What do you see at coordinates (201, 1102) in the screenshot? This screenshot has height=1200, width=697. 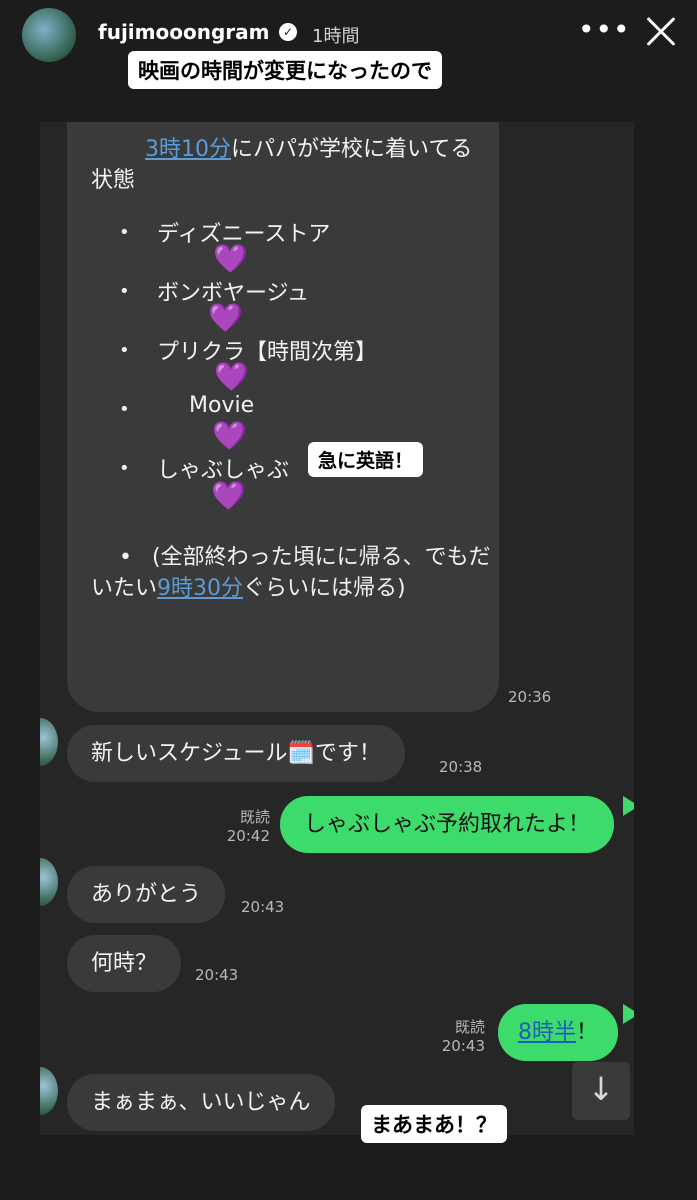 I see `message-bubble: まぁまぁ、いいじゃん` at bounding box center [201, 1102].